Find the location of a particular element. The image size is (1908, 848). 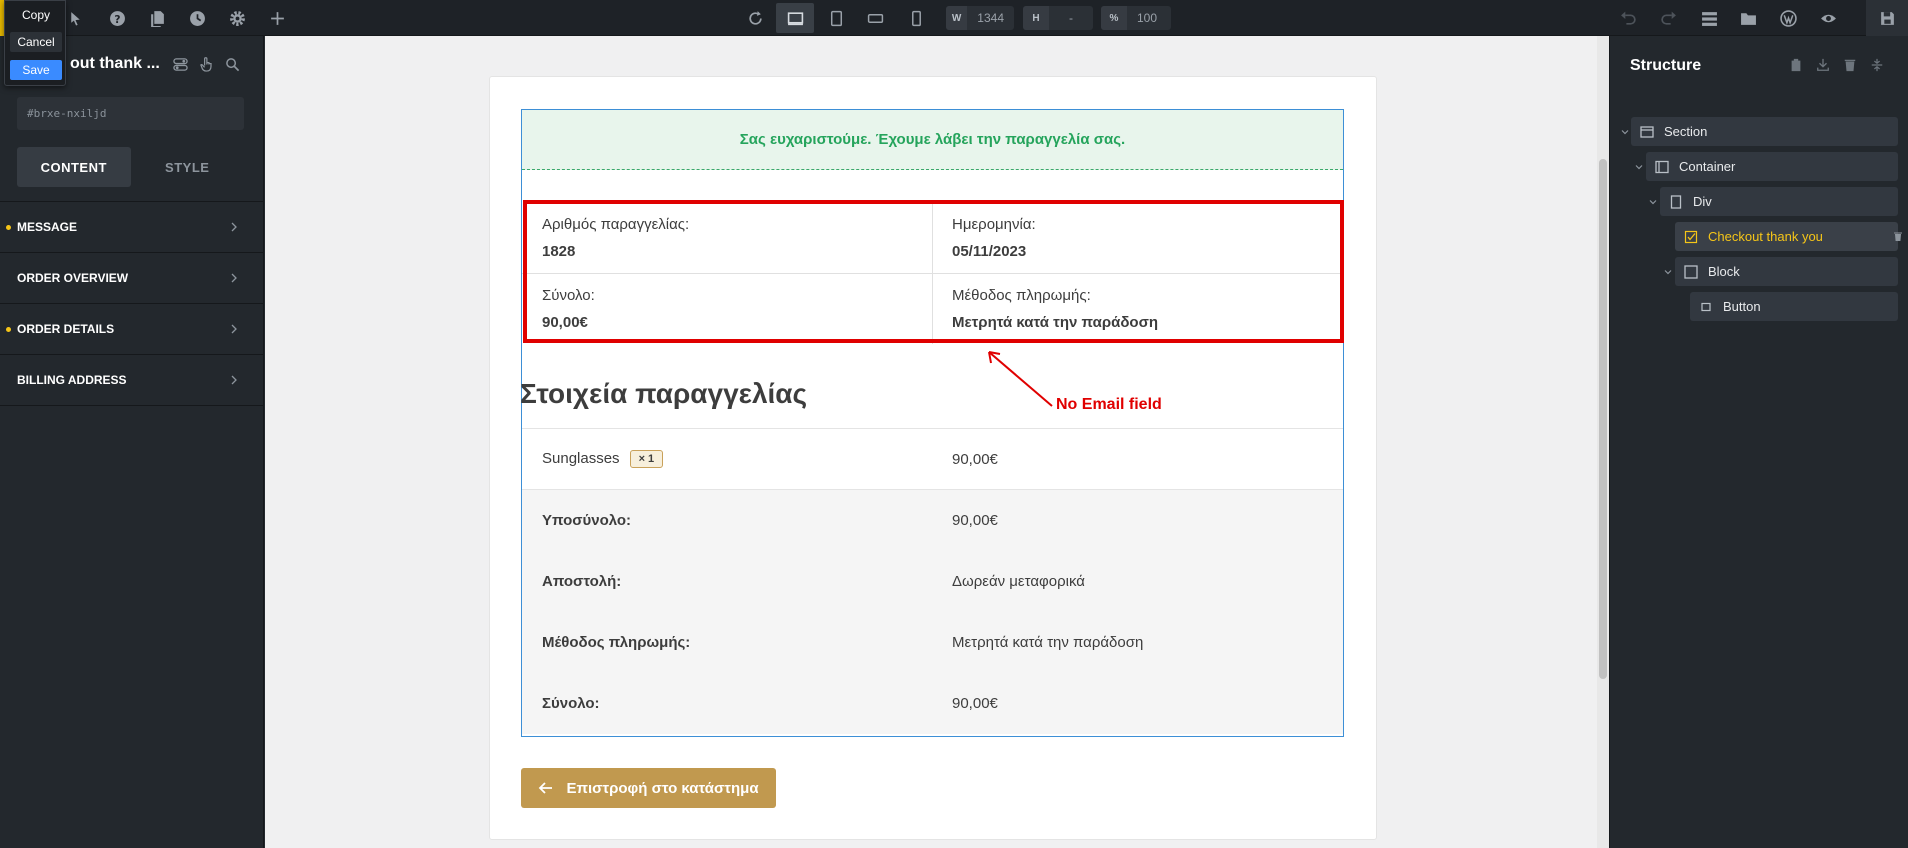

totals-value: Μετρητά κατά την παράδοση is located at coordinates (1048, 642).